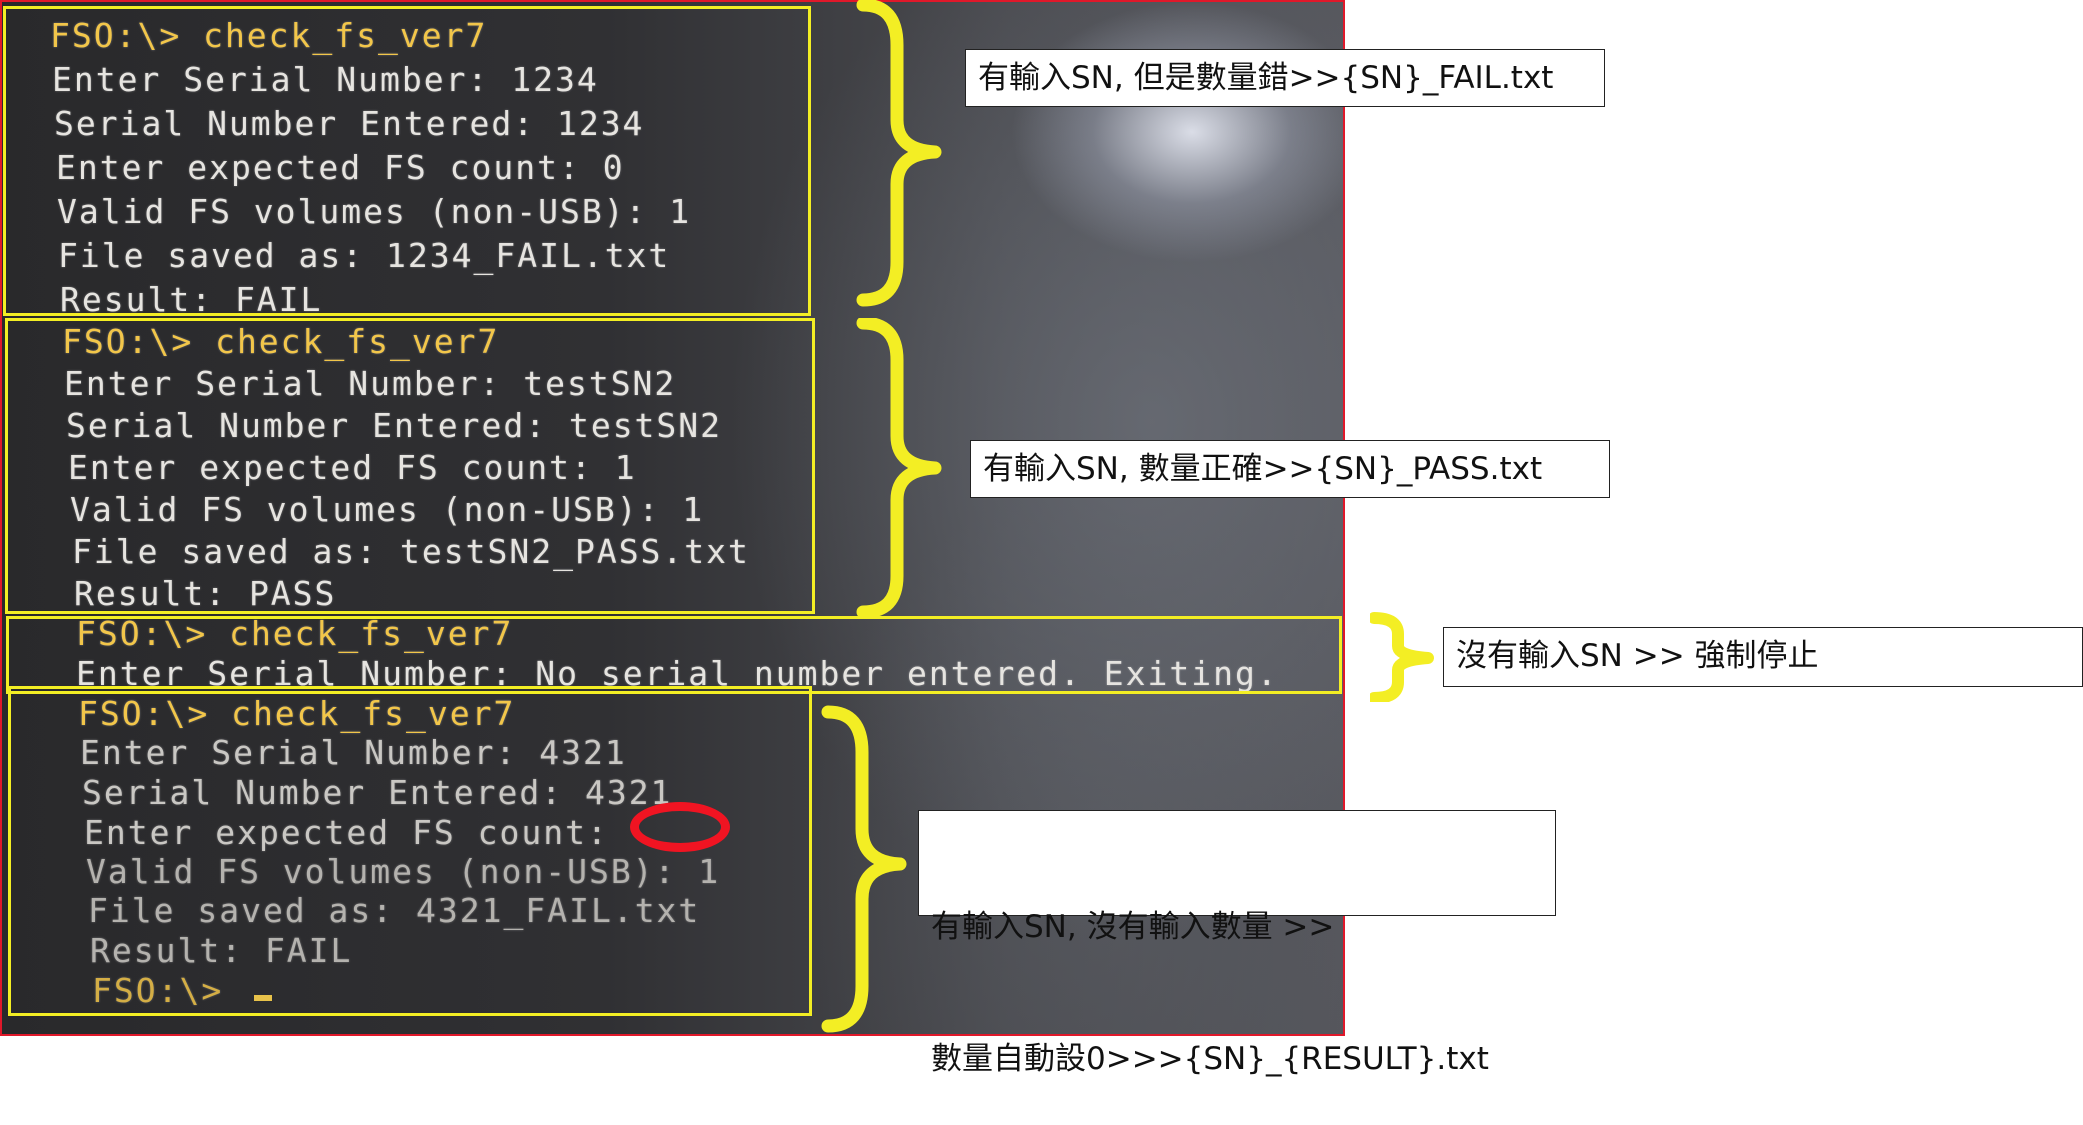  Describe the element at coordinates (1285, 78) in the screenshot. I see `callout-fail: 有輸入SN, 但是數量錯>>{SN}_FAIL.txt` at that location.